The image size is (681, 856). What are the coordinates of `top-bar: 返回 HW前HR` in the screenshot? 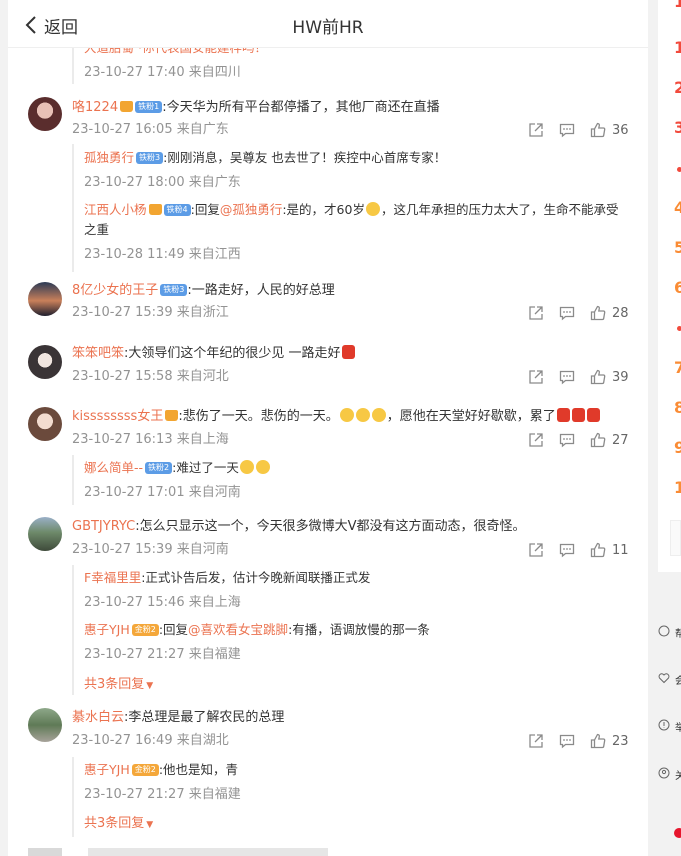 It's located at (328, 24).